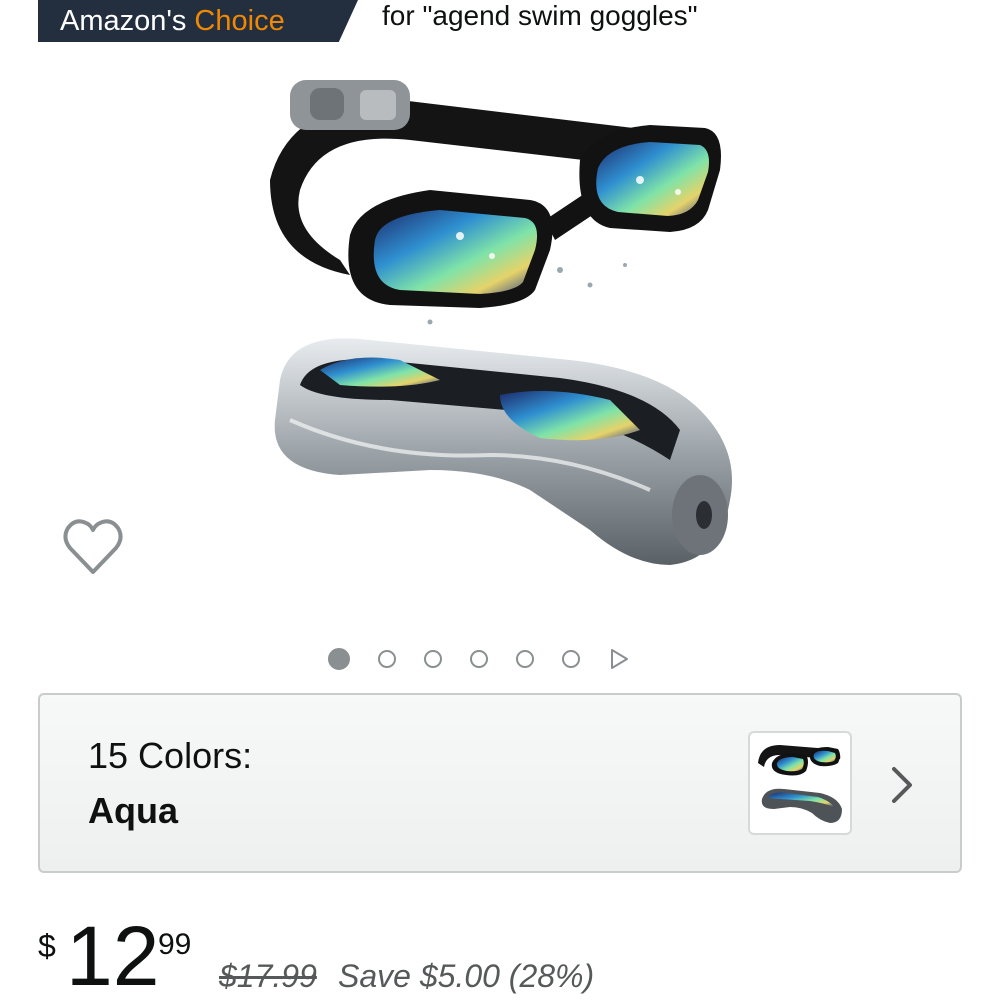 The image size is (1000, 1003). What do you see at coordinates (47, 946) in the screenshot?
I see `price-currency-symbol: $` at bounding box center [47, 946].